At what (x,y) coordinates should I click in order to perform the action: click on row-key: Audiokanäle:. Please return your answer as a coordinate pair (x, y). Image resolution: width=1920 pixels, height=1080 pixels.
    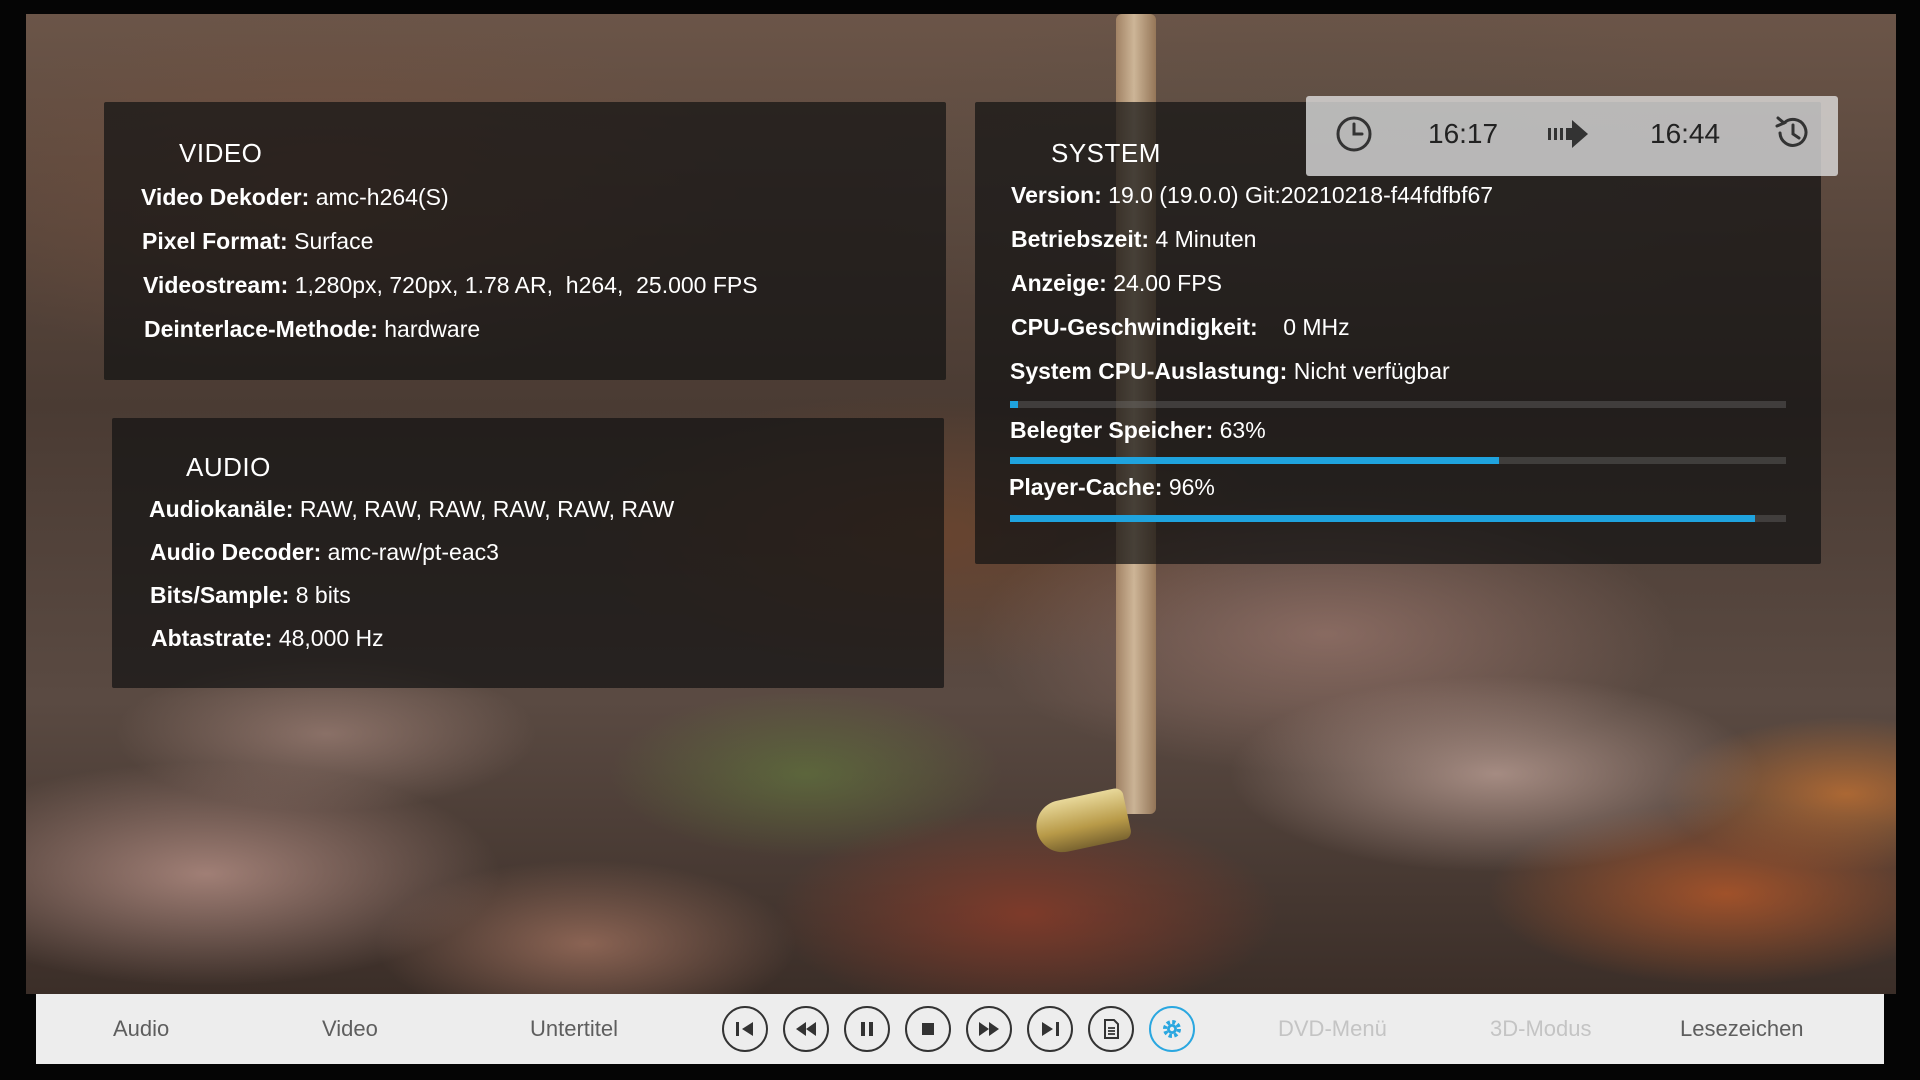
    Looking at the image, I should click on (221, 509).